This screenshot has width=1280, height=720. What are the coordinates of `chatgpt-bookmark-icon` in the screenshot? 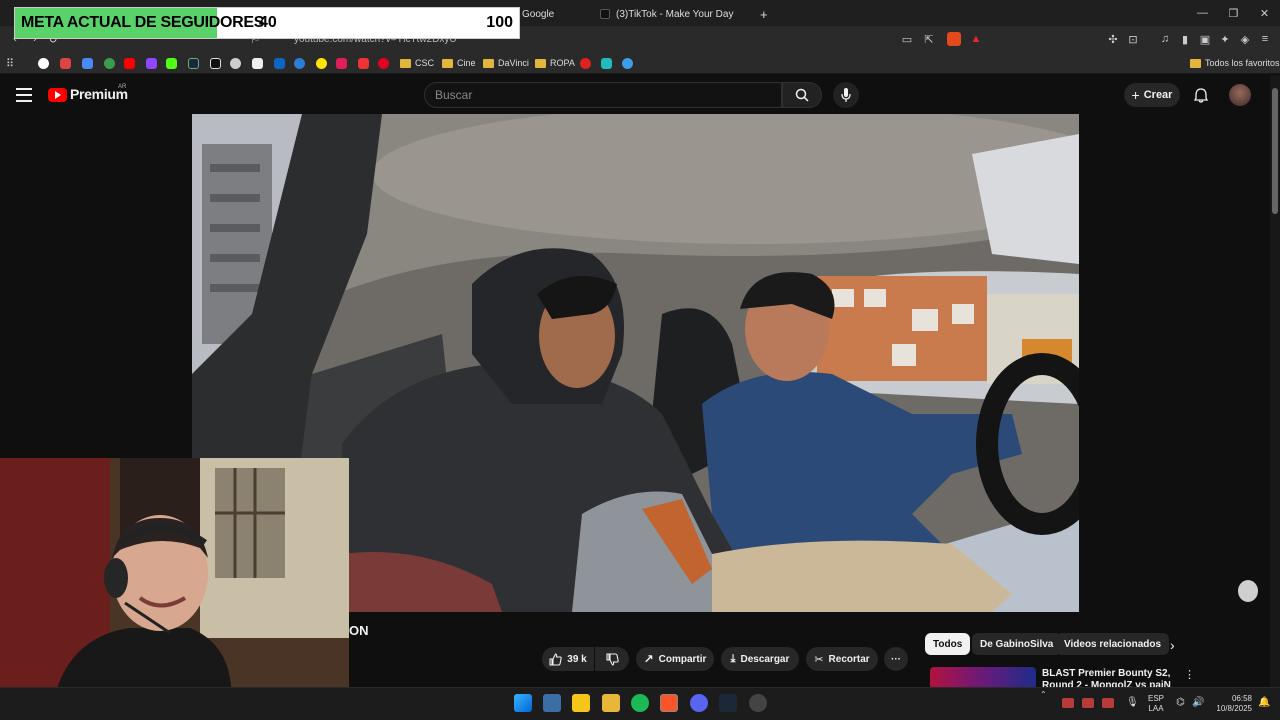 It's located at (235, 63).